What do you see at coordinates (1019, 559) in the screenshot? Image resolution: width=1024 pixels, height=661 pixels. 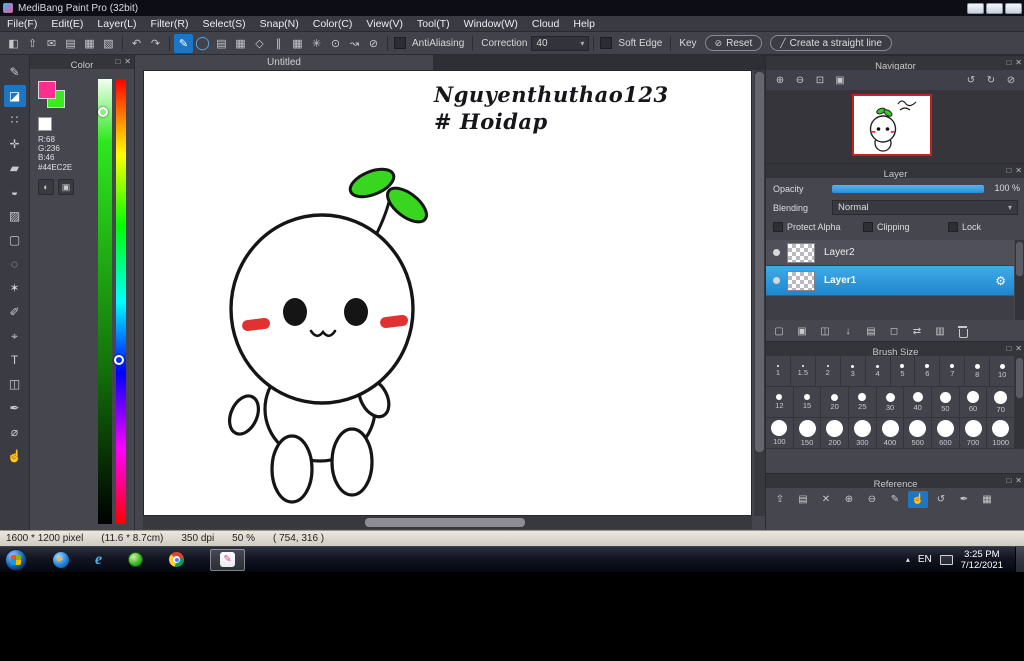 I see `show-desktop-button` at bounding box center [1019, 559].